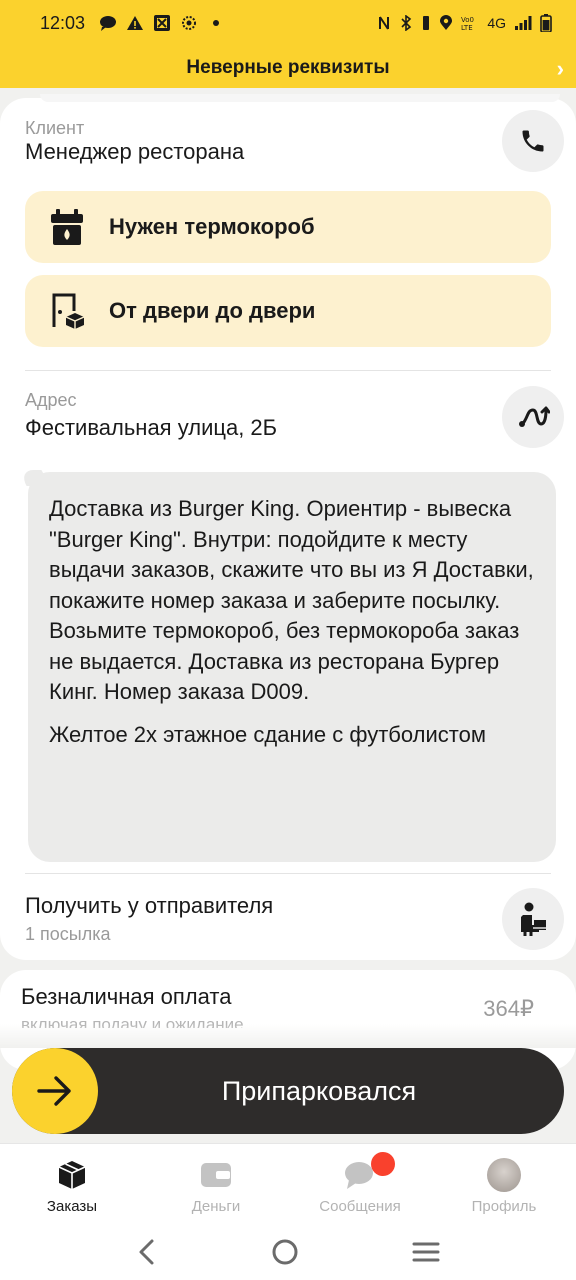 This screenshot has width=576, height=1280. I want to click on swipe-label: Припарковался, so click(319, 1090).